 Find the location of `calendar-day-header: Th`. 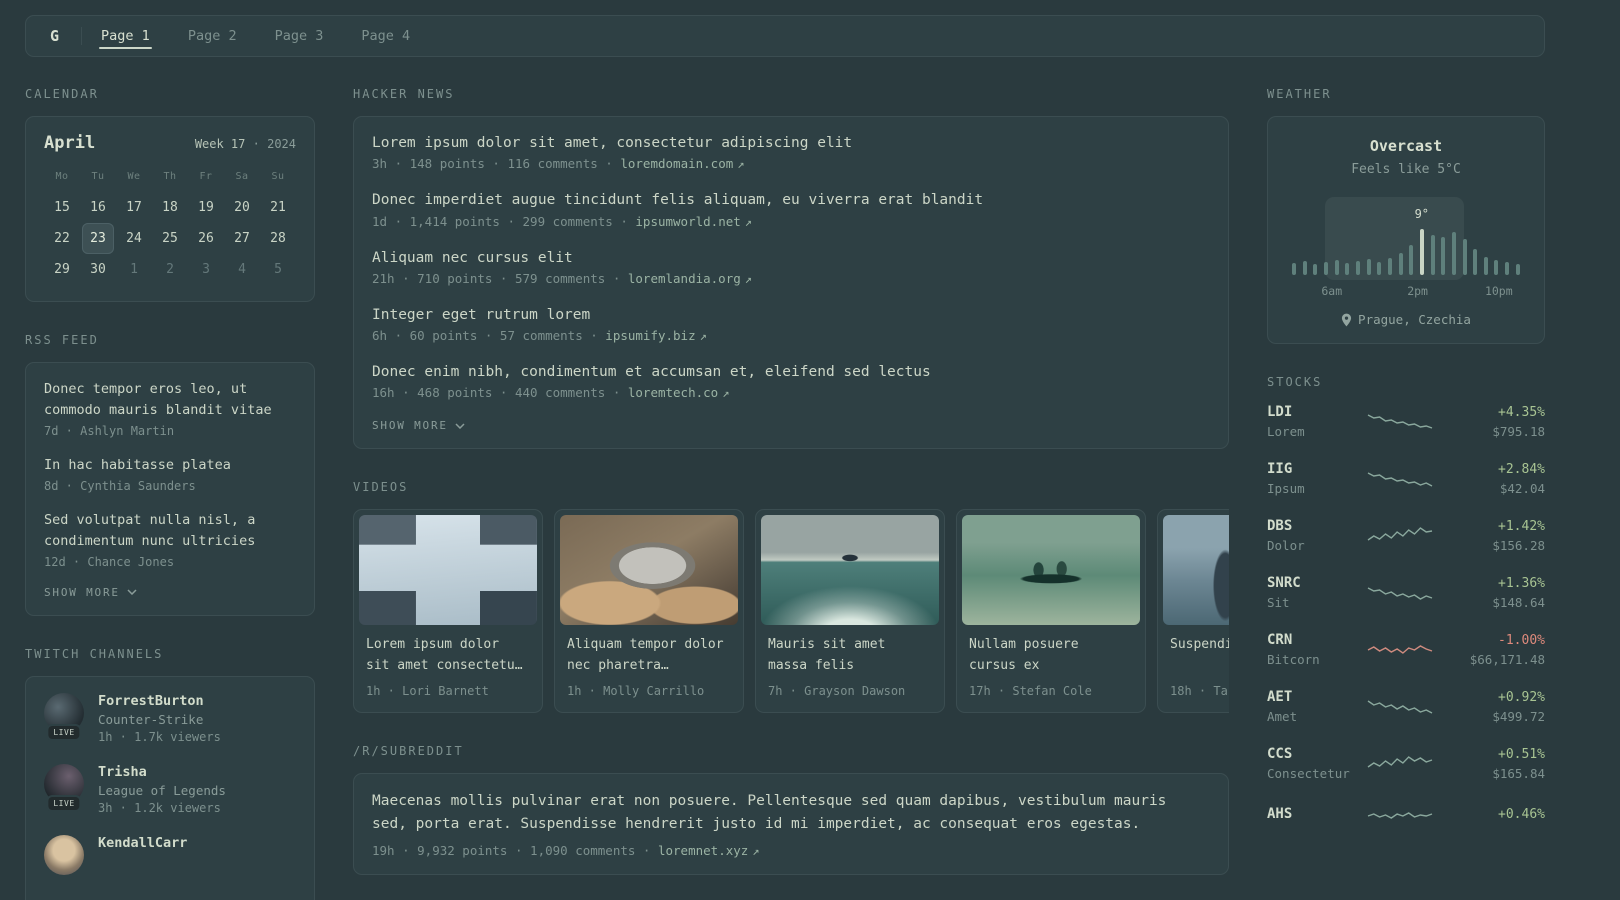

calendar-day-header: Th is located at coordinates (170, 176).